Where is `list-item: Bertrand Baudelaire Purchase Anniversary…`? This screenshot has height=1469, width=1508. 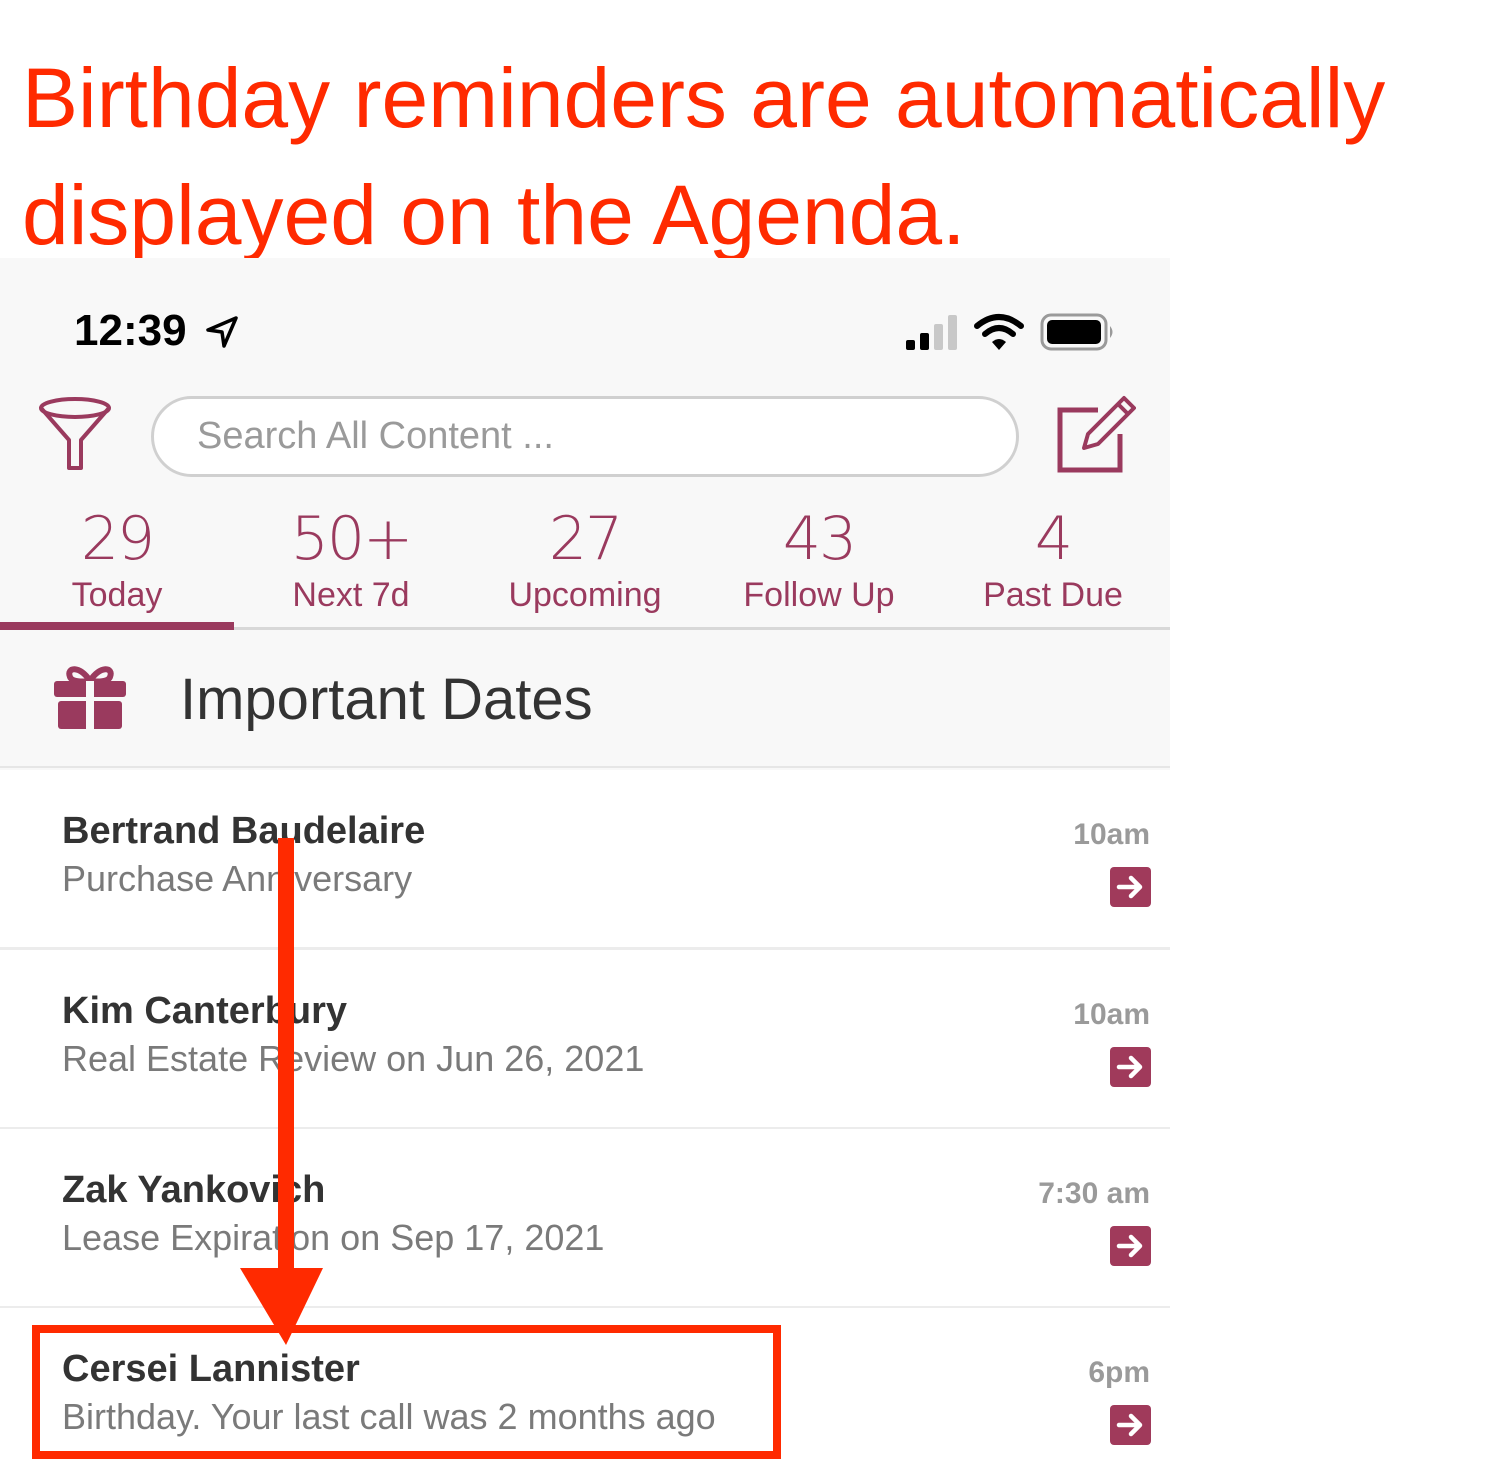
list-item: Bertrand Baudelaire Purchase Anniversary… is located at coordinates (585, 860).